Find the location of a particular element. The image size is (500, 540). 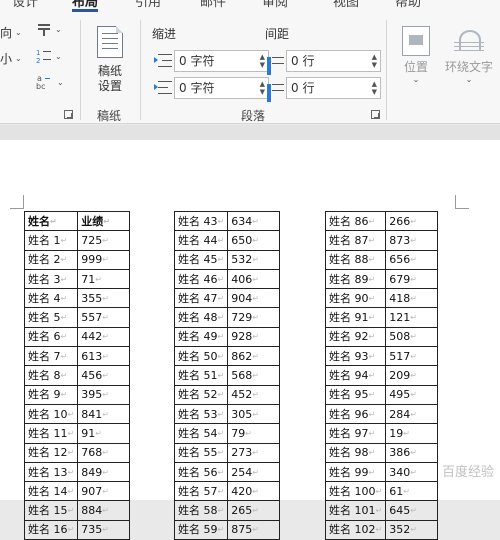

name-cell: 姓名 9↵ is located at coordinates (51, 394).